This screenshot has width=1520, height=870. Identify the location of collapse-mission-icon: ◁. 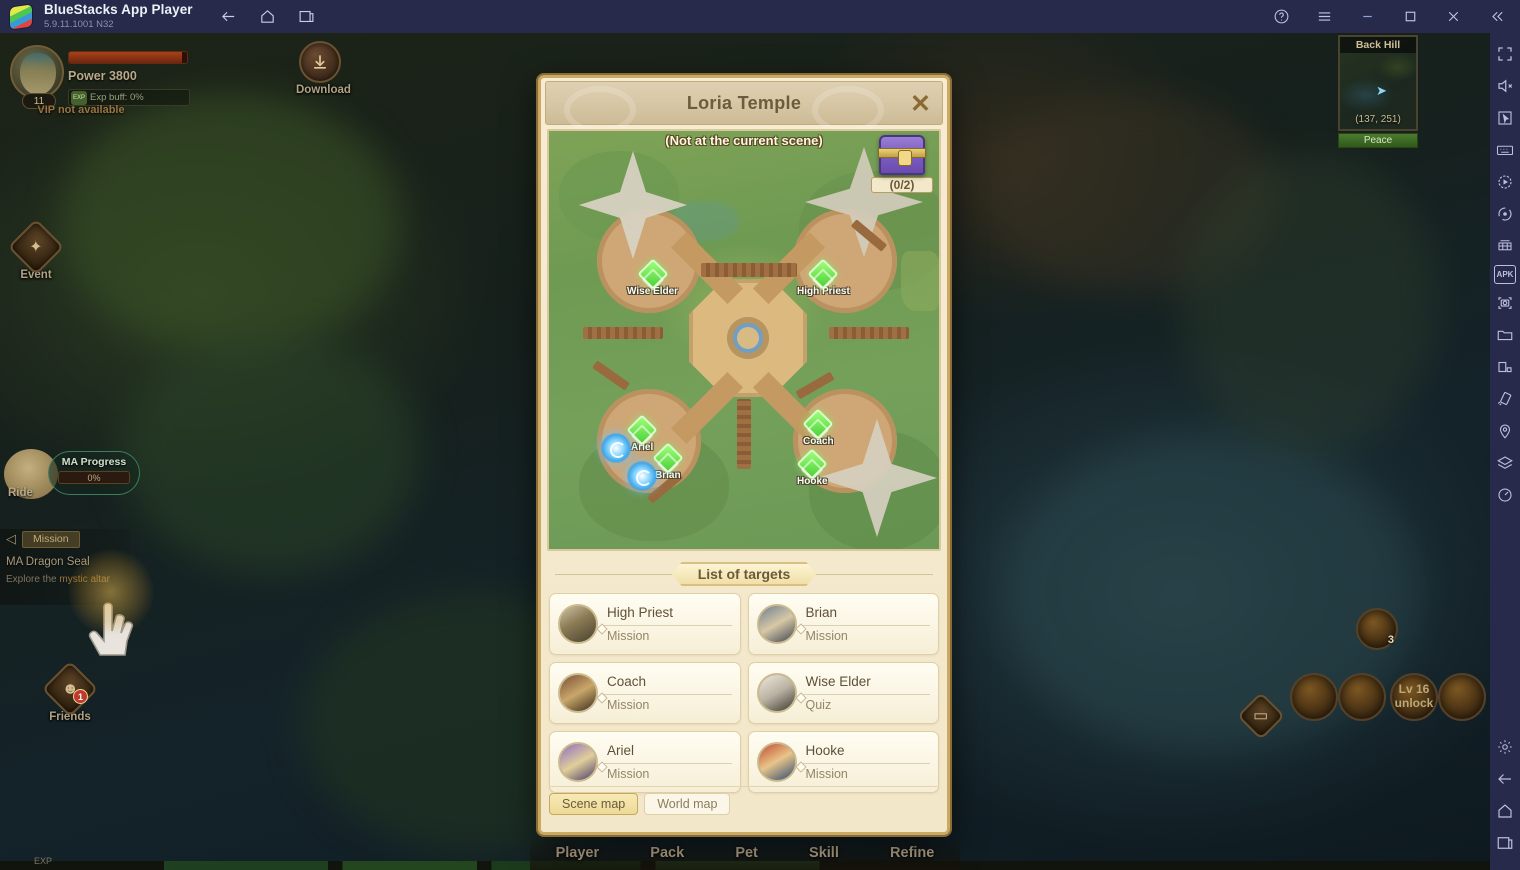
(11, 539).